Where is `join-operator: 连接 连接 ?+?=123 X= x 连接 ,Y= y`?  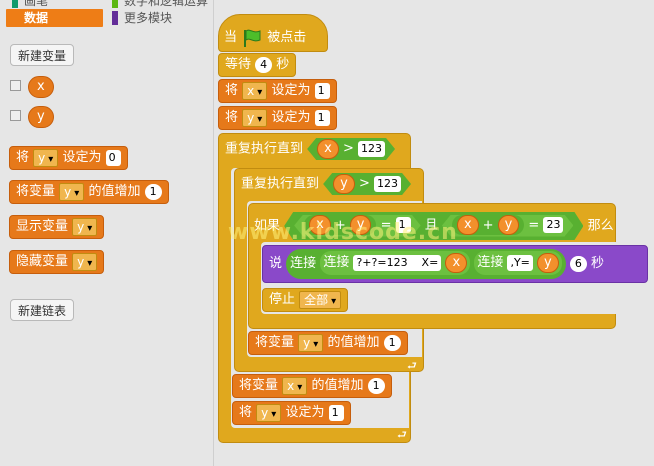 join-operator: 连接 连接 ?+?=123 X= x 连接 ,Y= y is located at coordinates (426, 263).